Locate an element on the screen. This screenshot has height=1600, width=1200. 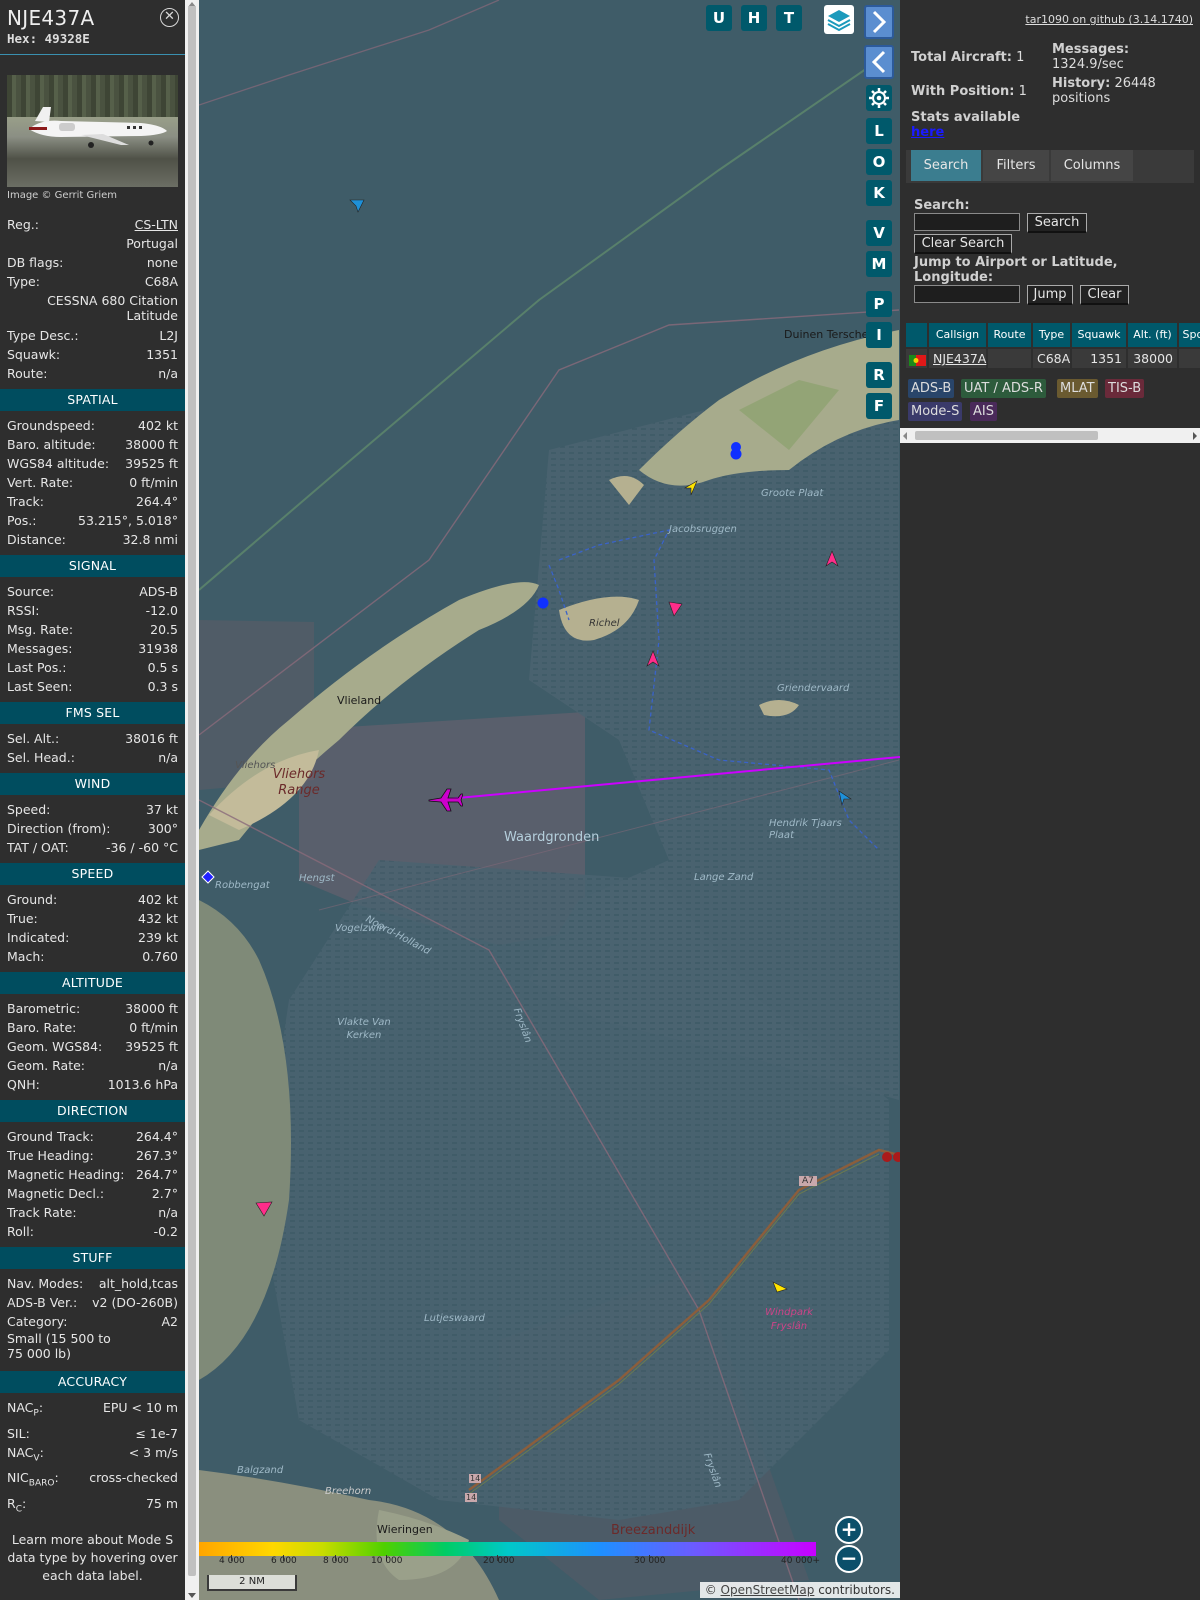
map-button-m: M is located at coordinates (879, 264).